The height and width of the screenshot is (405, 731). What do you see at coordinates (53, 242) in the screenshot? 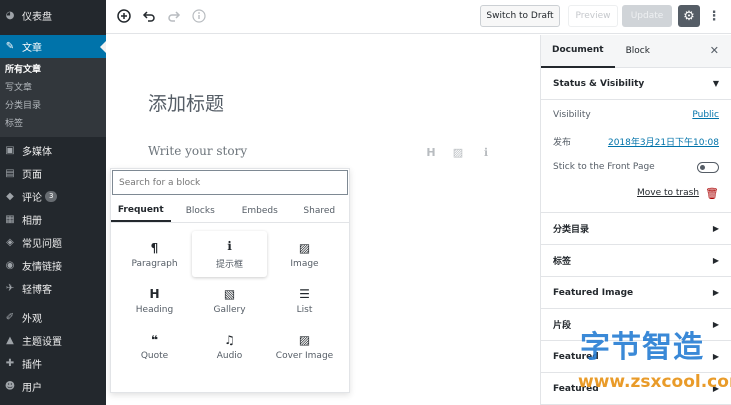
I see `sidebar-item-faq: ◈ 常见问题` at bounding box center [53, 242].